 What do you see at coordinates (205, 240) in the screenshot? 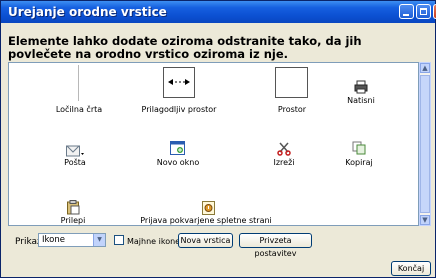
I see `new-toolbar-button: Nova vrstica` at bounding box center [205, 240].